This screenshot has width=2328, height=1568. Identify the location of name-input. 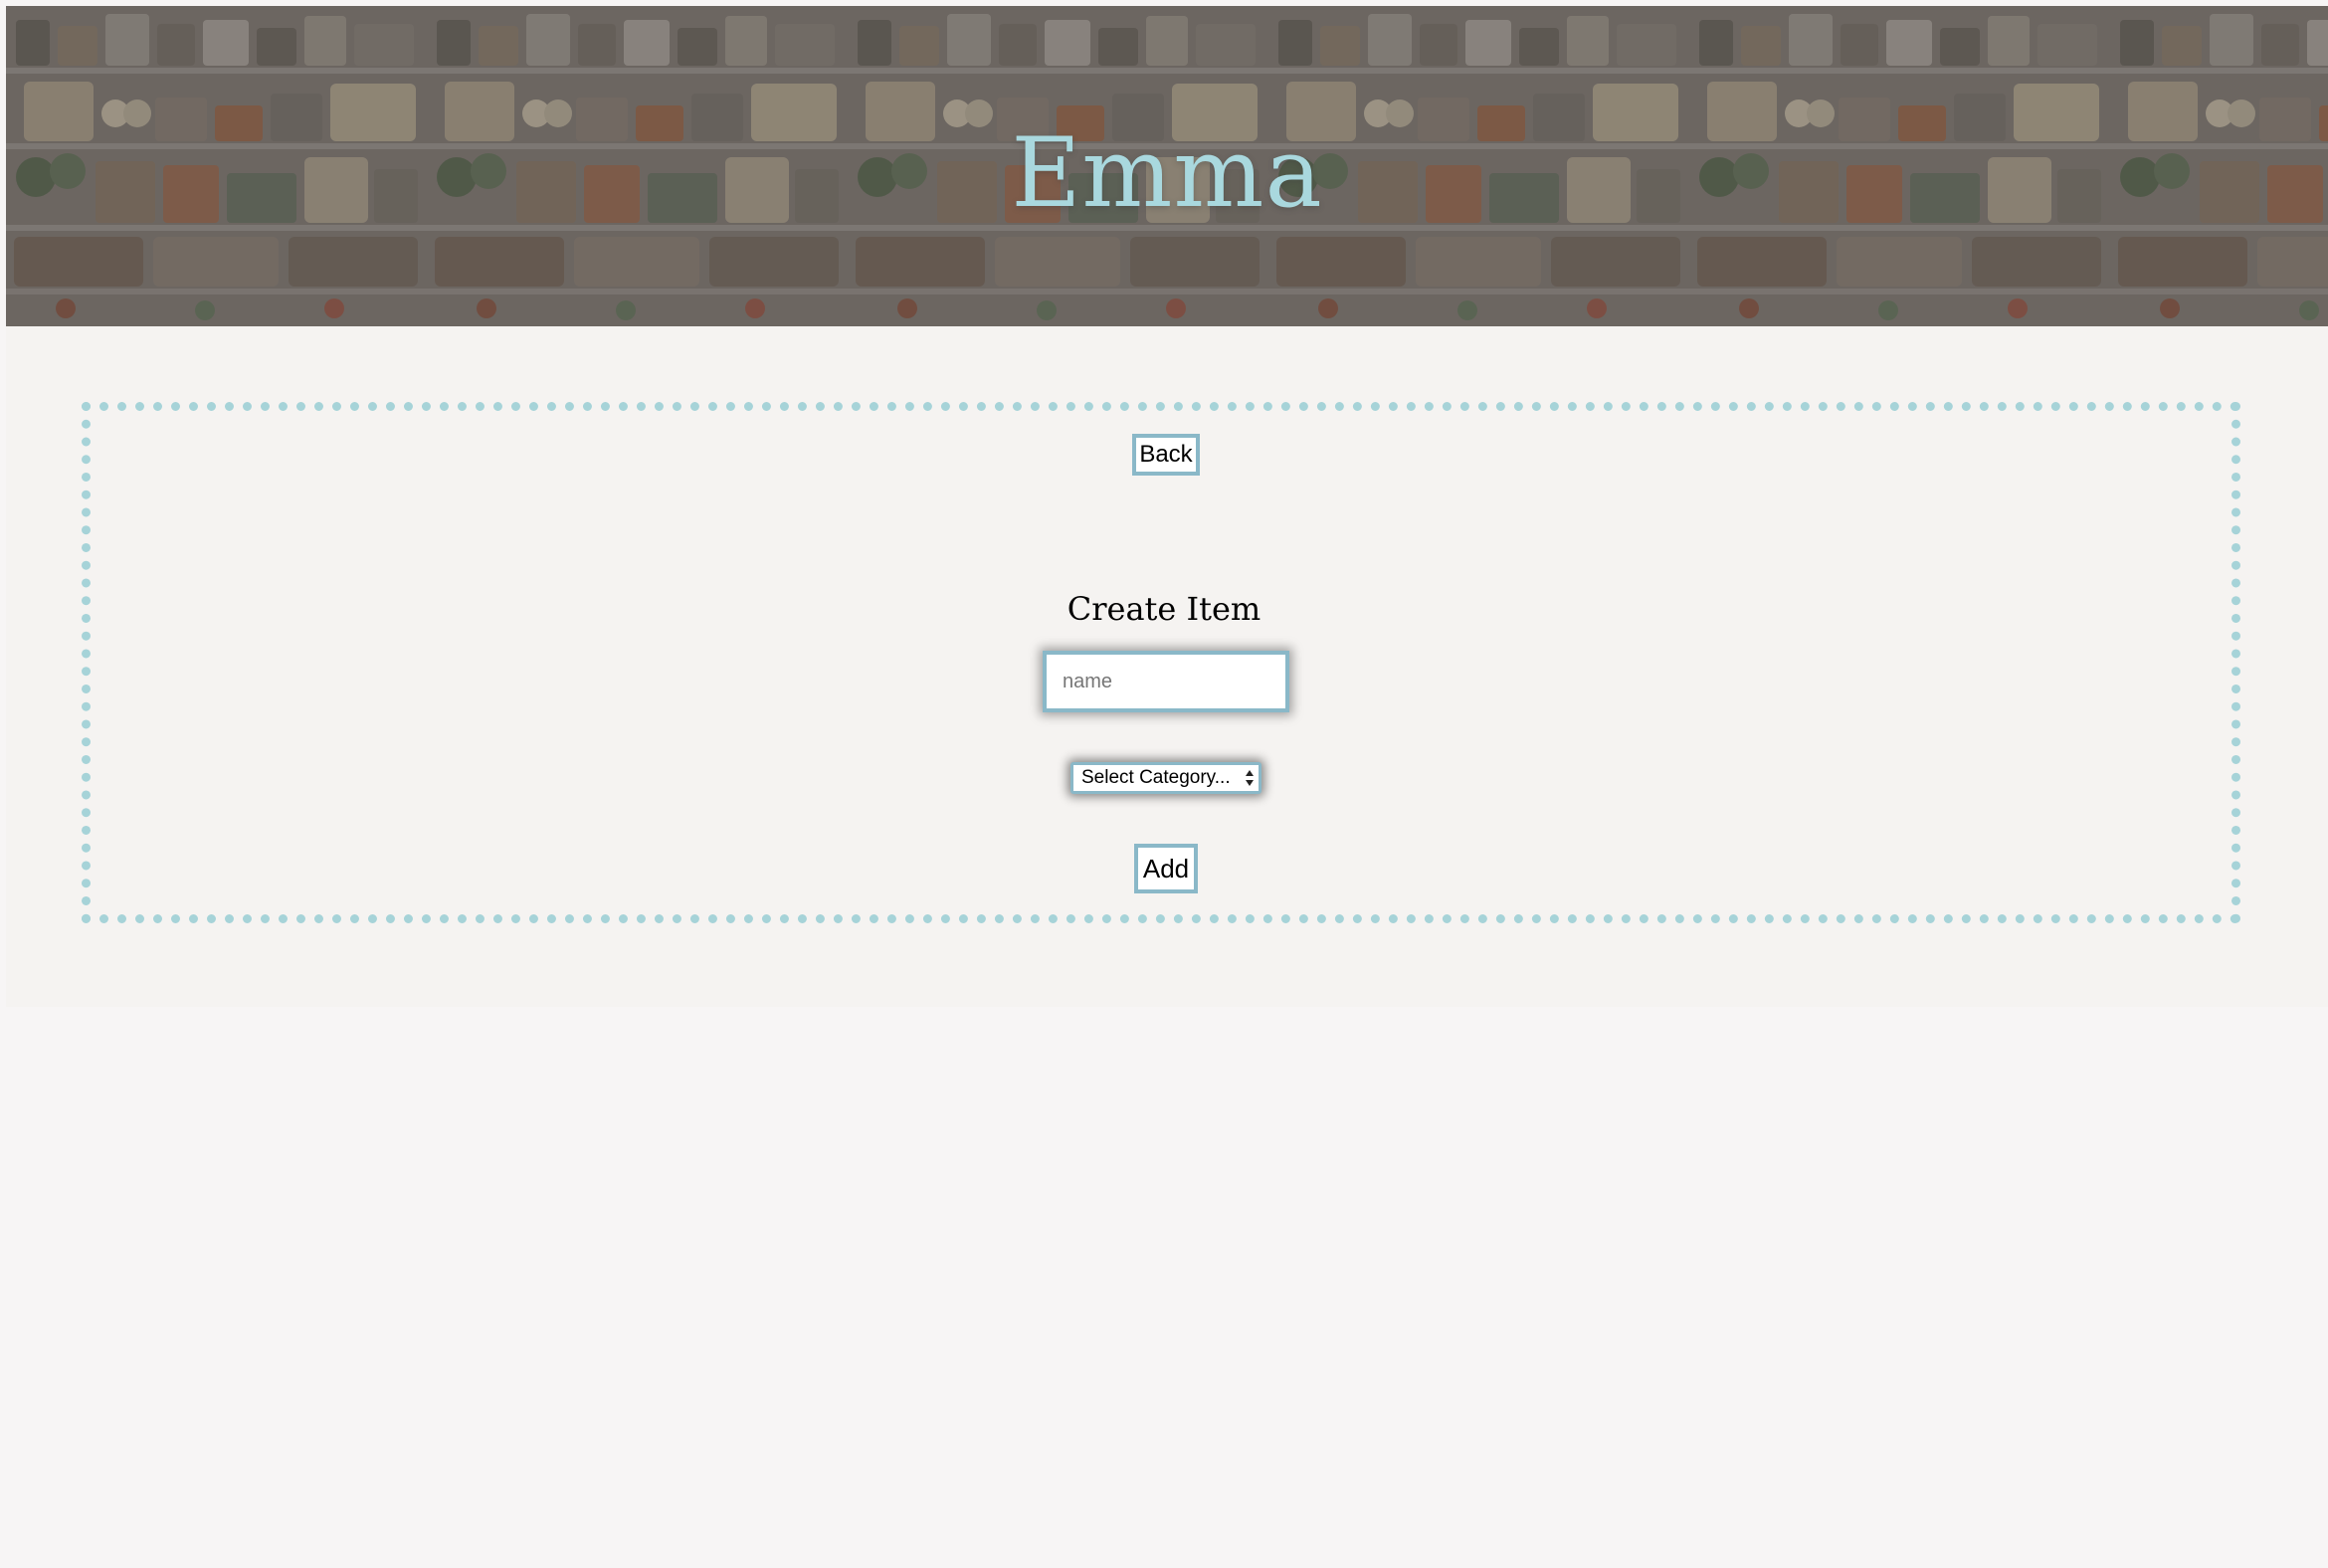
(1166, 681).